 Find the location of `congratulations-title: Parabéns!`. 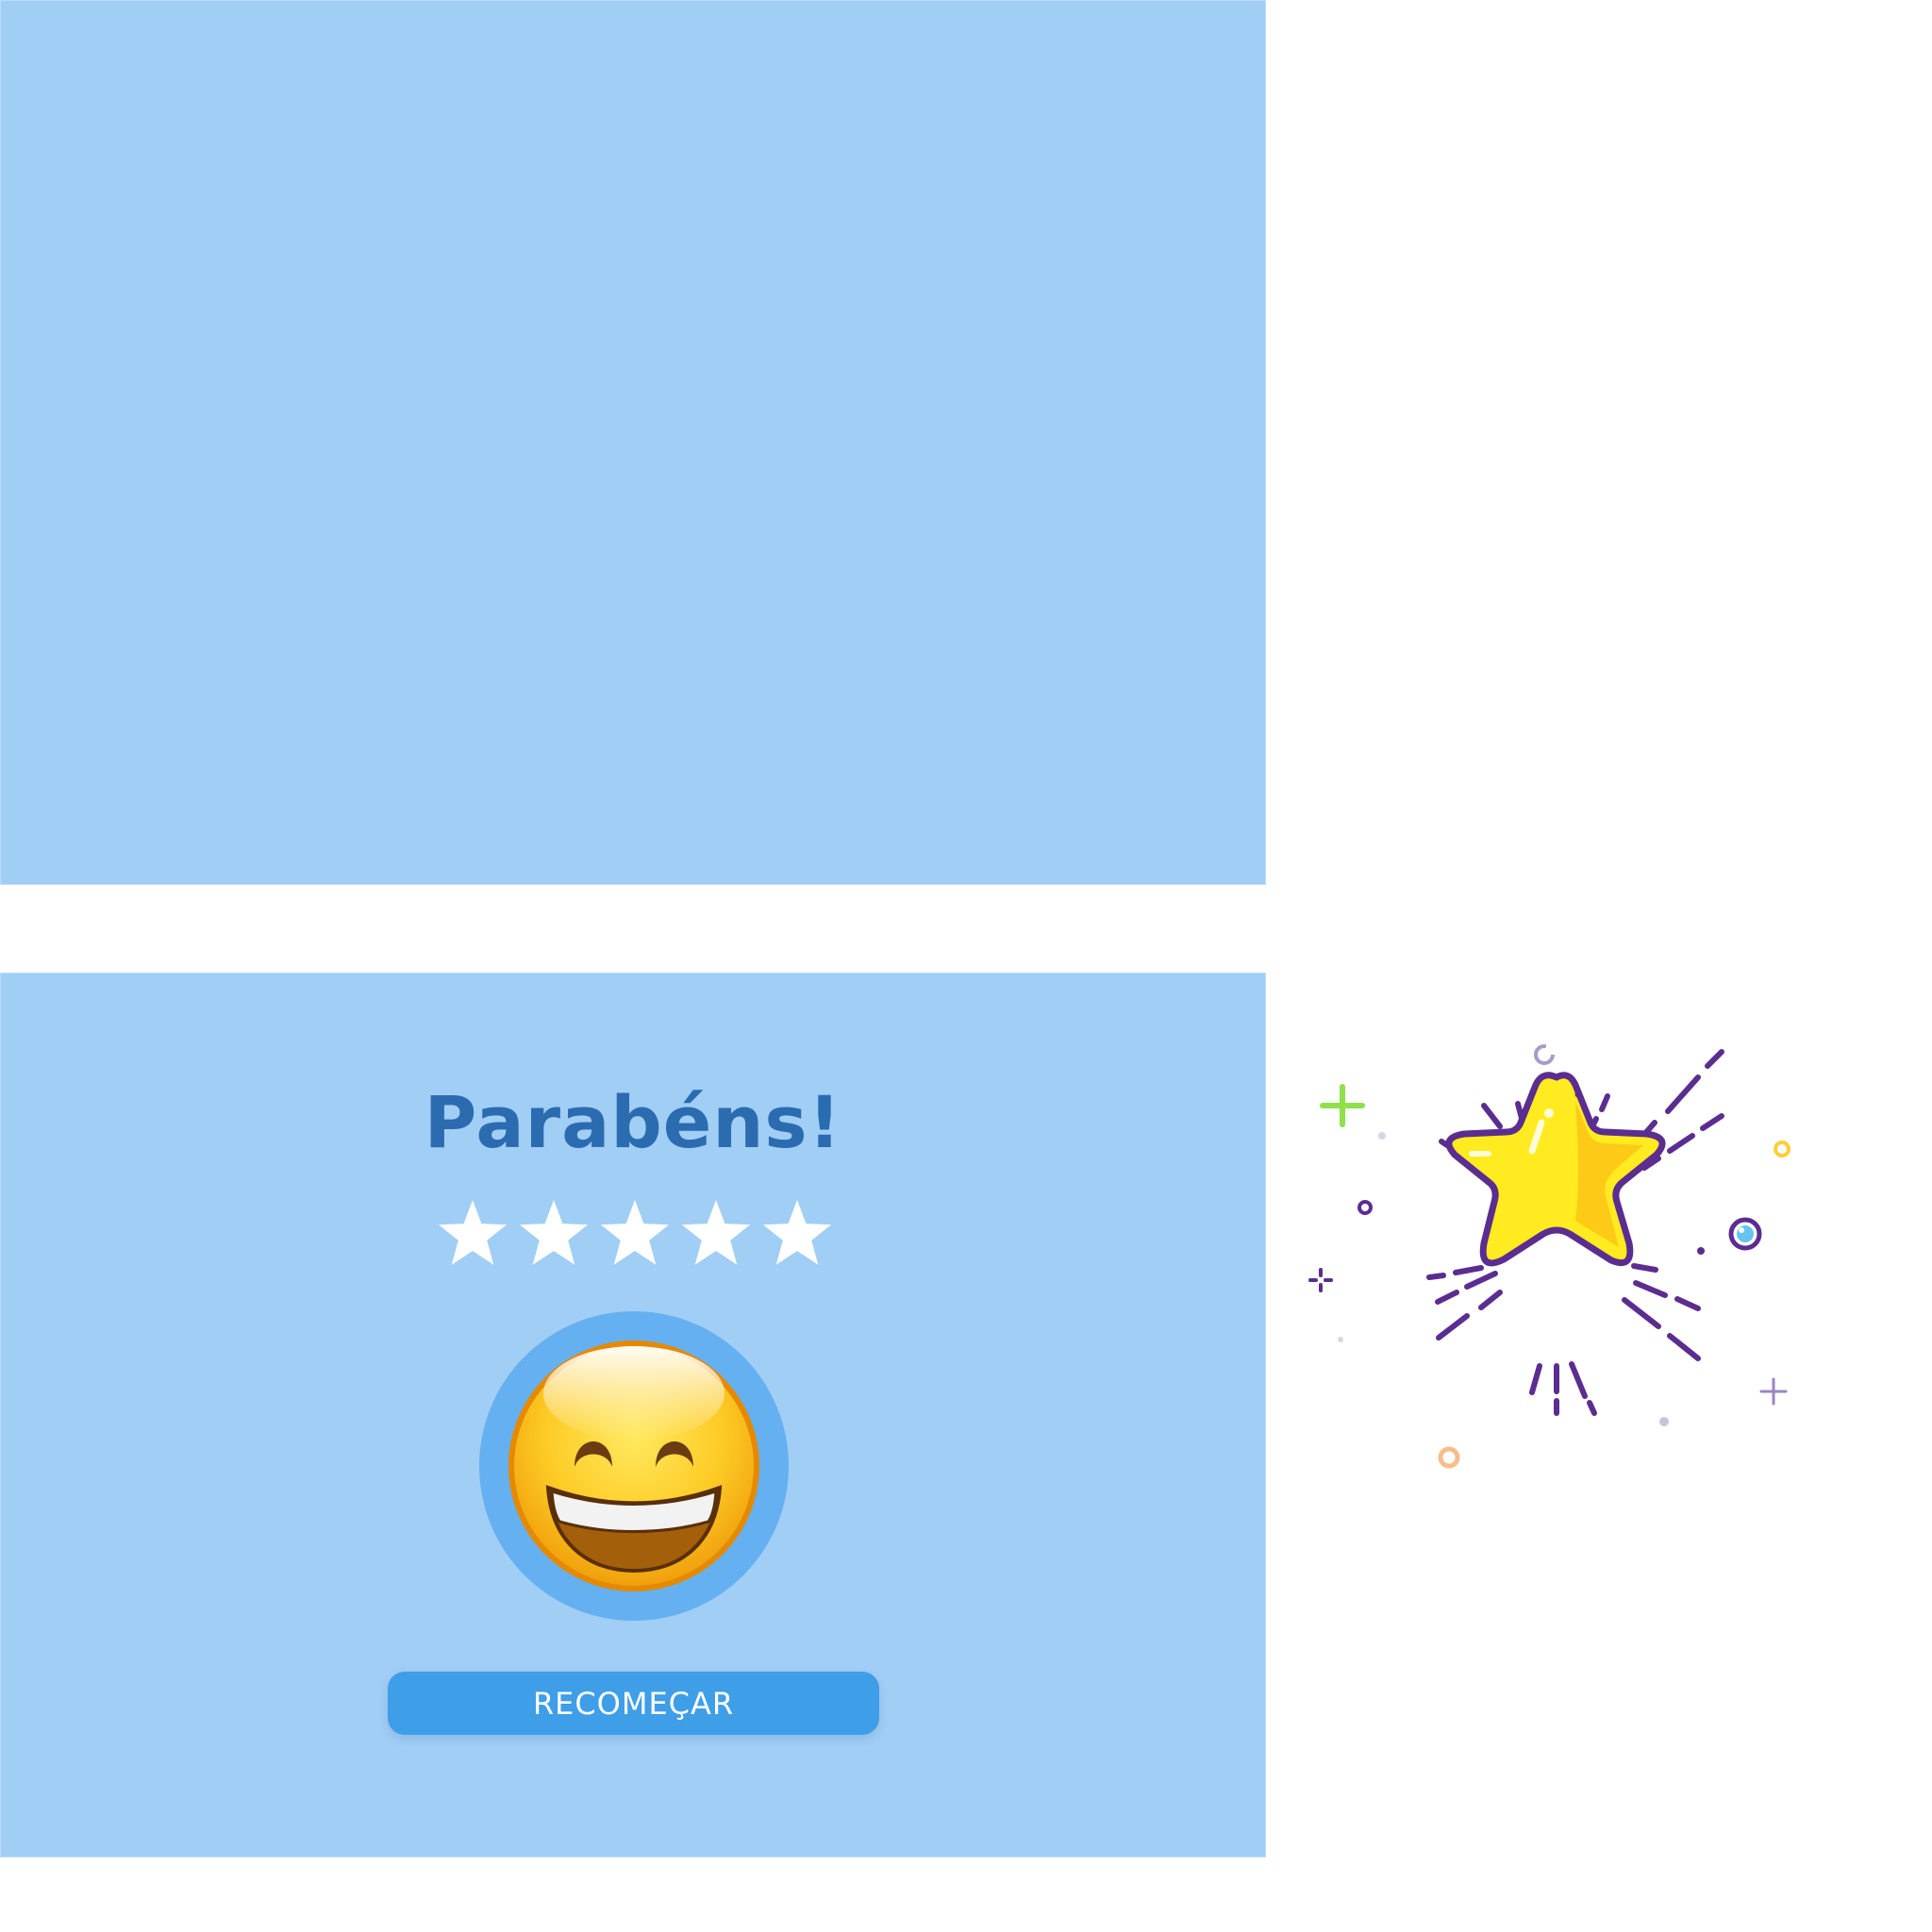

congratulations-title: Parabéns! is located at coordinates (633, 1122).